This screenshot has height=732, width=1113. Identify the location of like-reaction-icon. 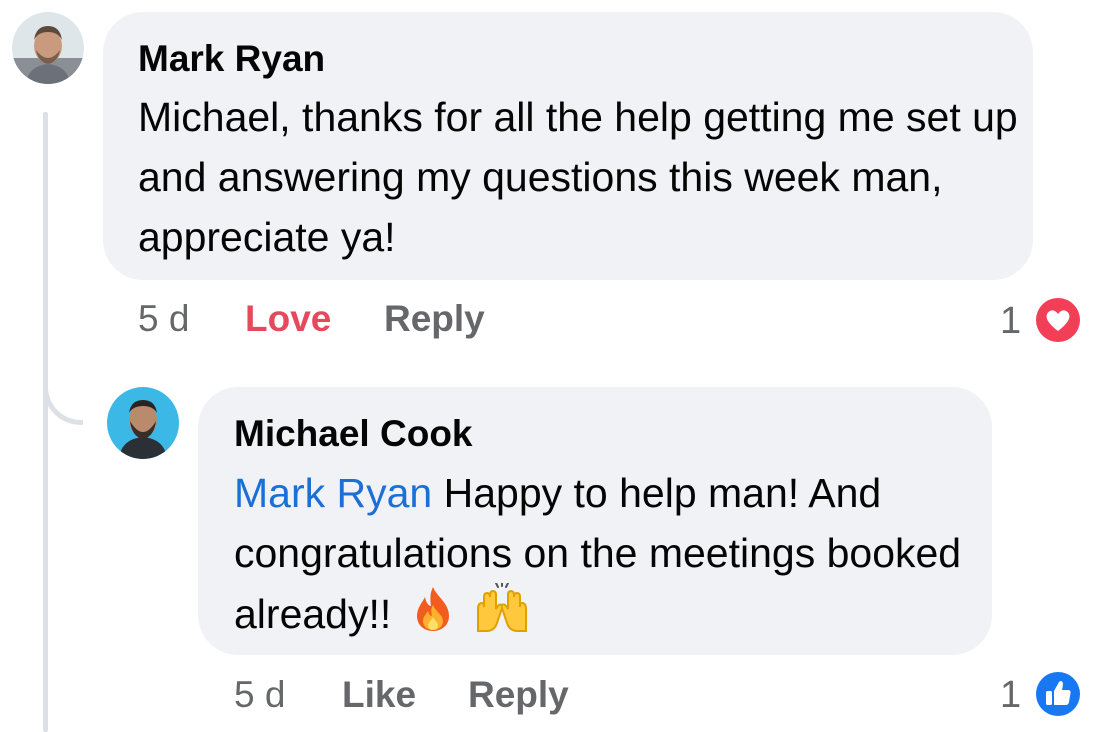
(1058, 694).